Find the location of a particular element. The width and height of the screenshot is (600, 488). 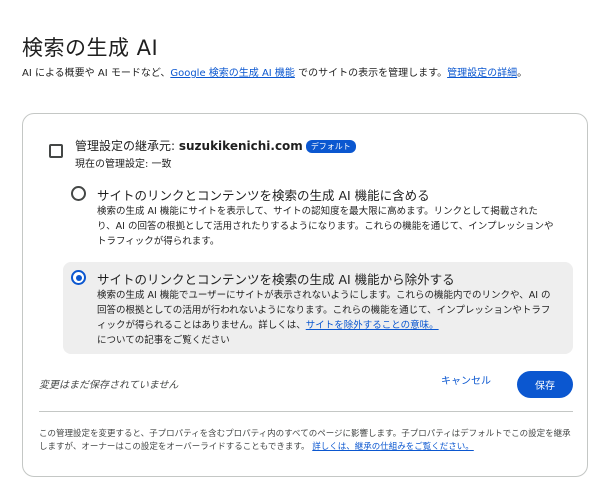

cancel-button: キャンセル is located at coordinates (466, 379).